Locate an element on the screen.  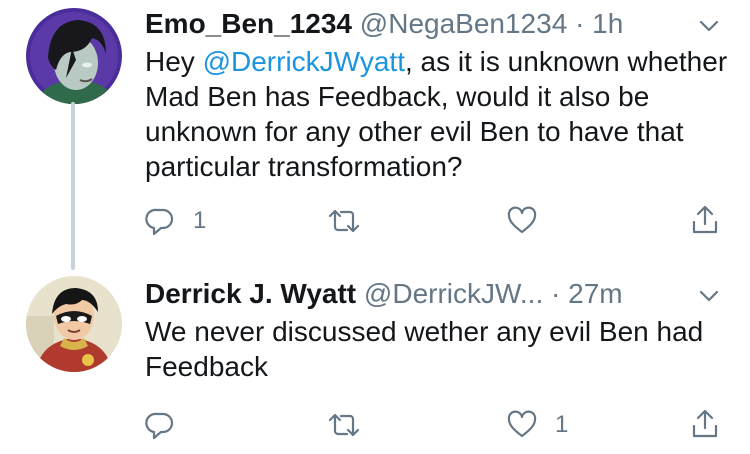
timestamp: 27m is located at coordinates (595, 293).